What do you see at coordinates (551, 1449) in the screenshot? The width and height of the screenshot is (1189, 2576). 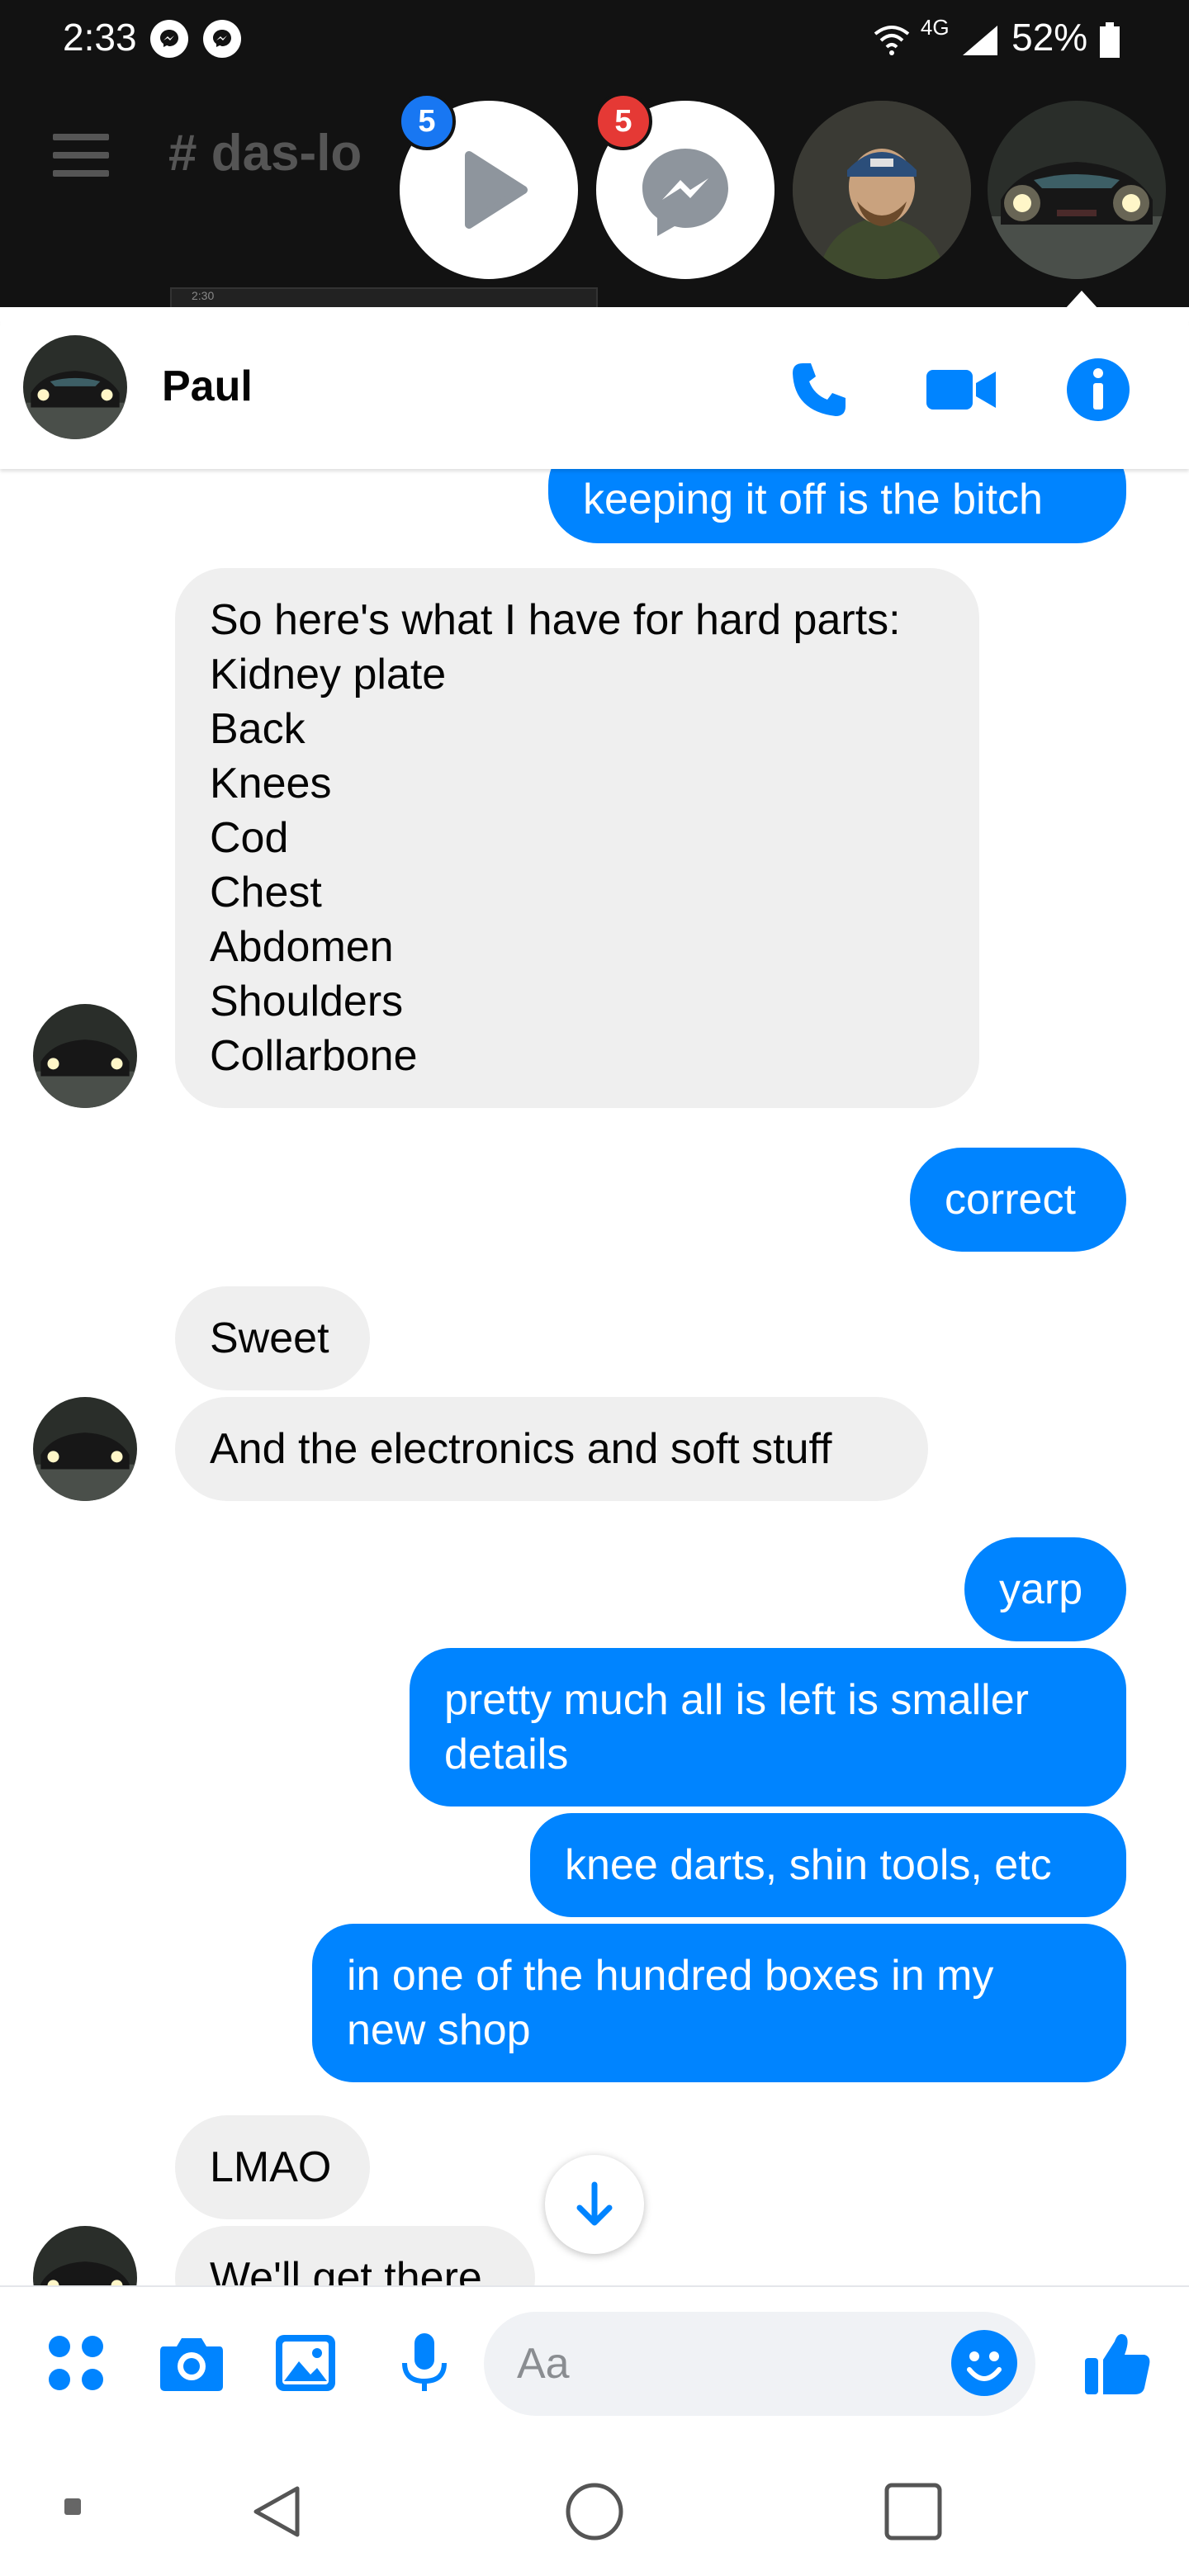 I see `incoming-message: And the electronics and soft stuff` at bounding box center [551, 1449].